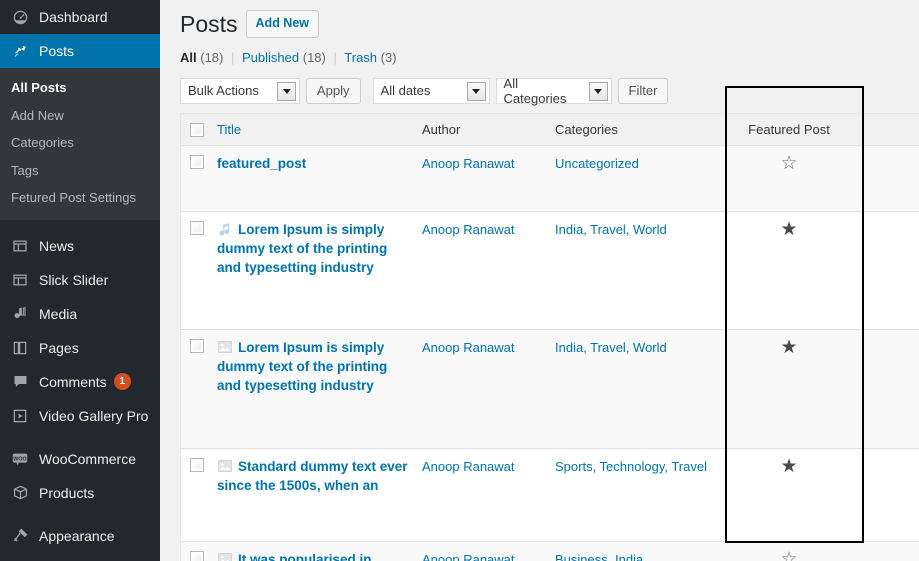  I want to click on all-dates-select: All dates, so click(431, 90).